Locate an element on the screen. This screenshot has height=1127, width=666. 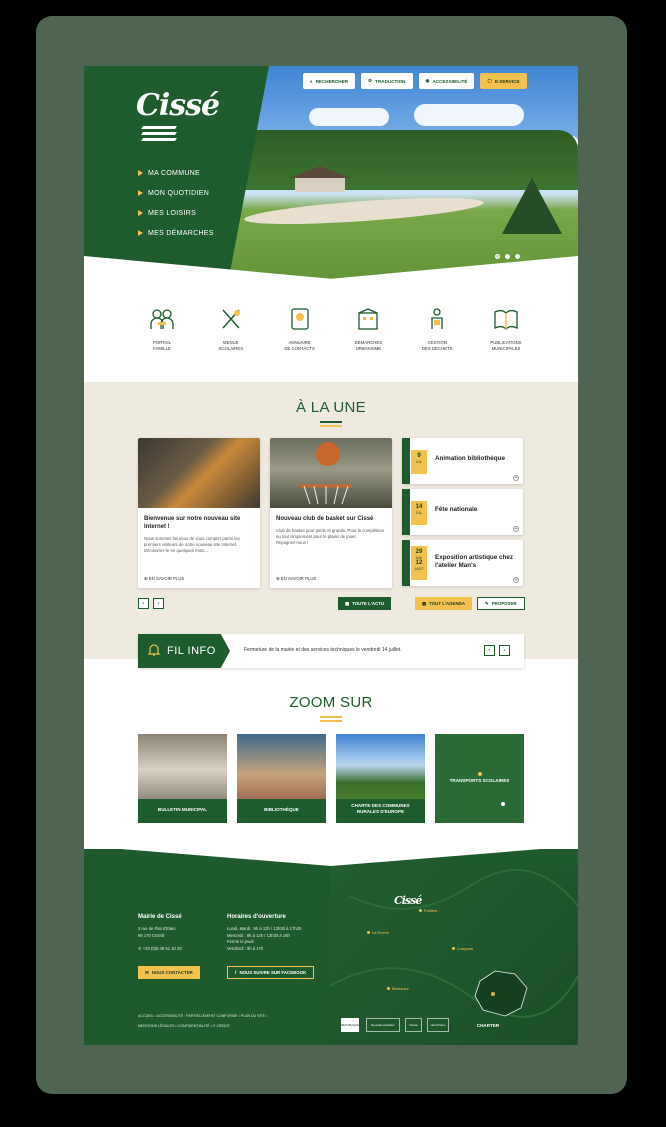
search-label: RECHERCHER is located at coordinates (331, 81).